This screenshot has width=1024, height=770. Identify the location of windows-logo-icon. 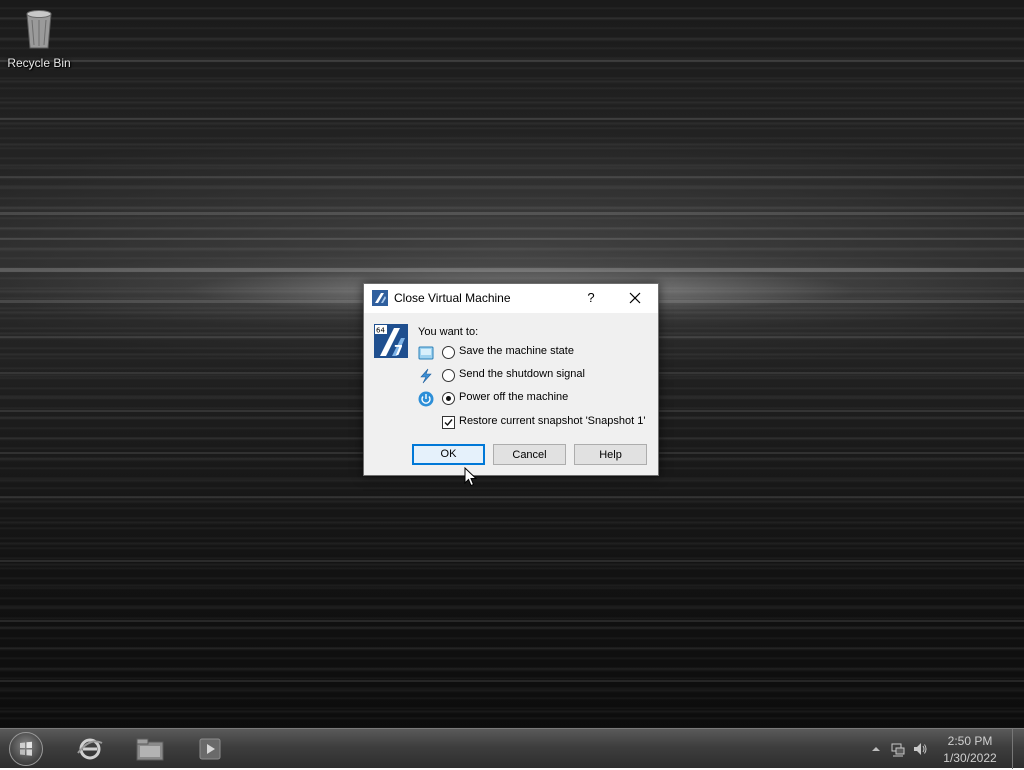
(26, 748).